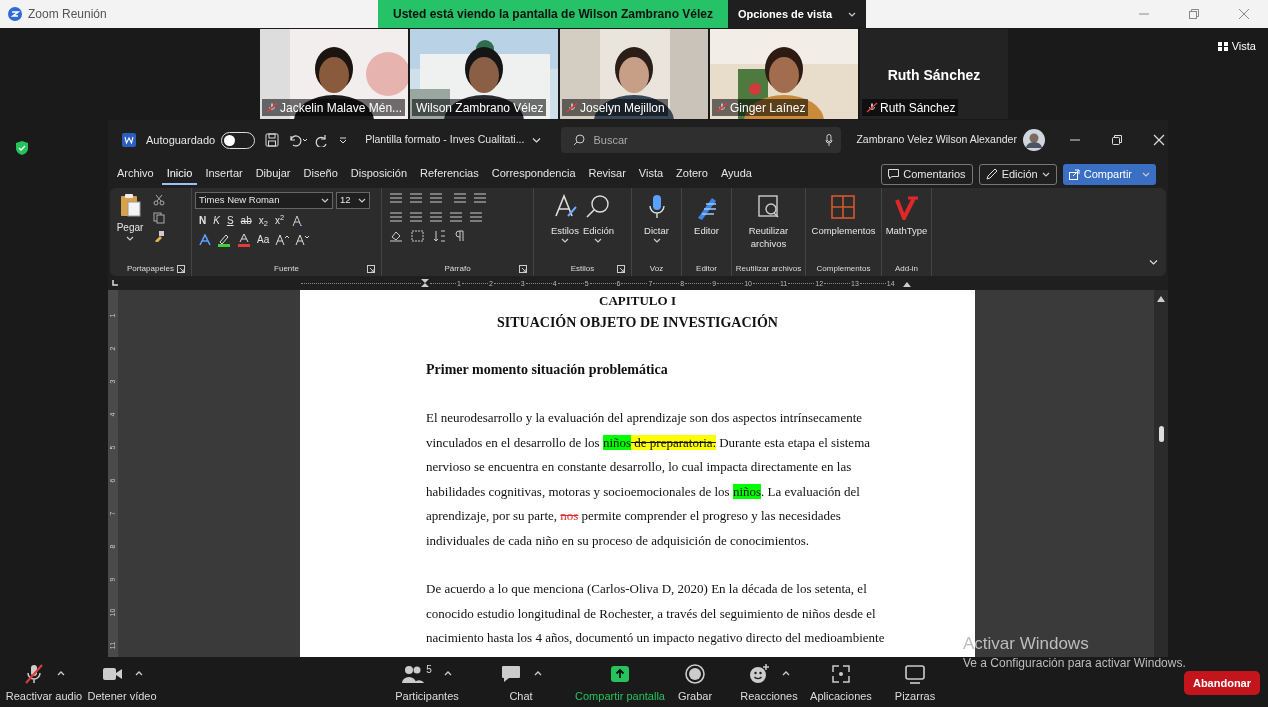 This screenshot has height=707, width=1268. Describe the element at coordinates (203, 220) in the screenshot. I see `format-button: N` at that location.